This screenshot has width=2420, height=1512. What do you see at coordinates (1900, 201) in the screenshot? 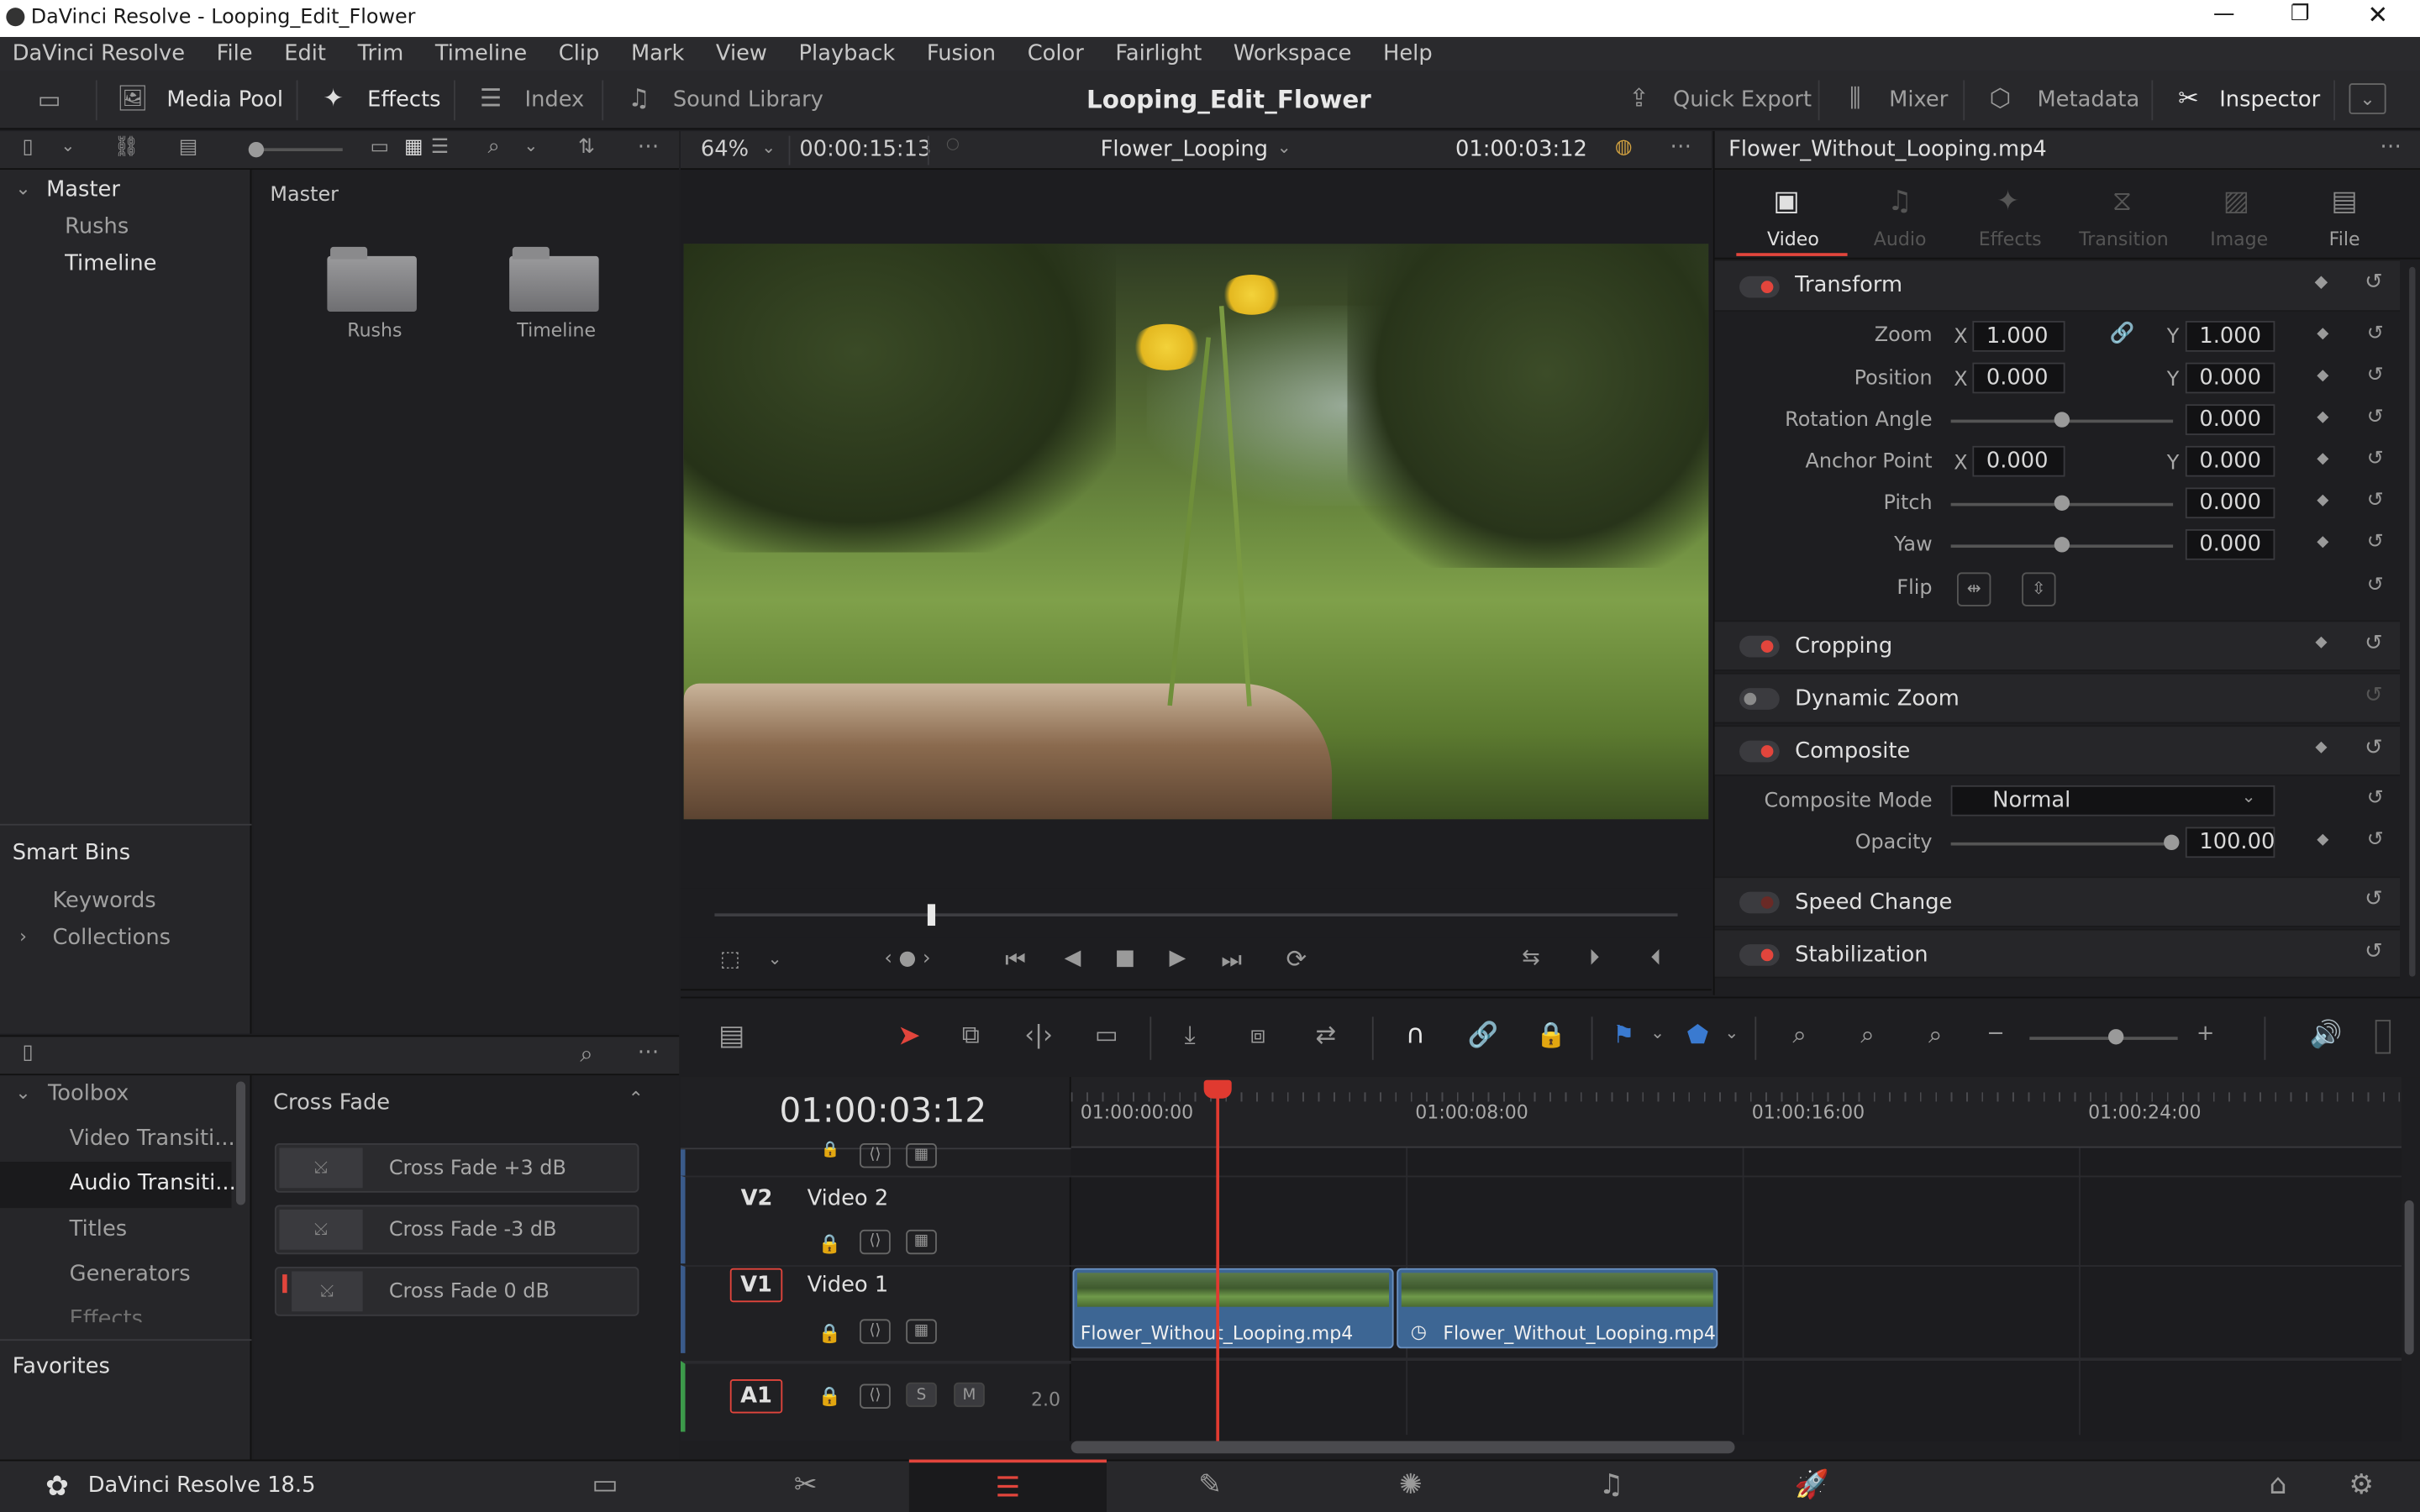
I see `audio-tab-icon: ♫` at bounding box center [1900, 201].